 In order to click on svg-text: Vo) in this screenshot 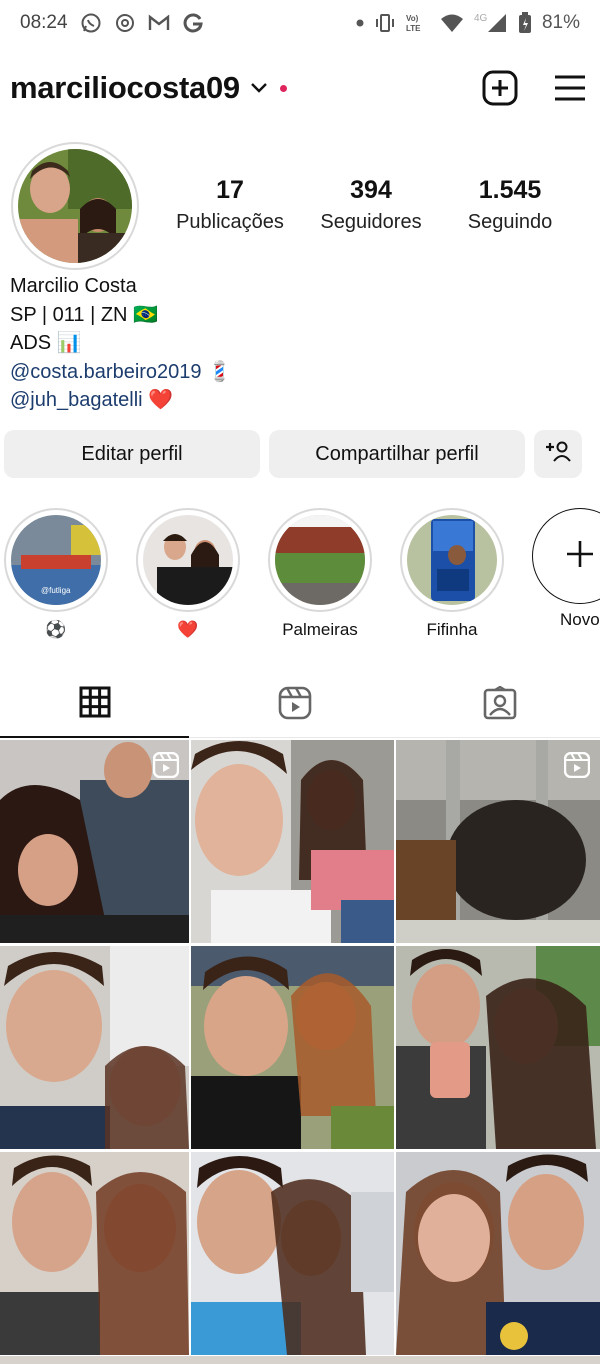, I will do `click(412, 18)`.